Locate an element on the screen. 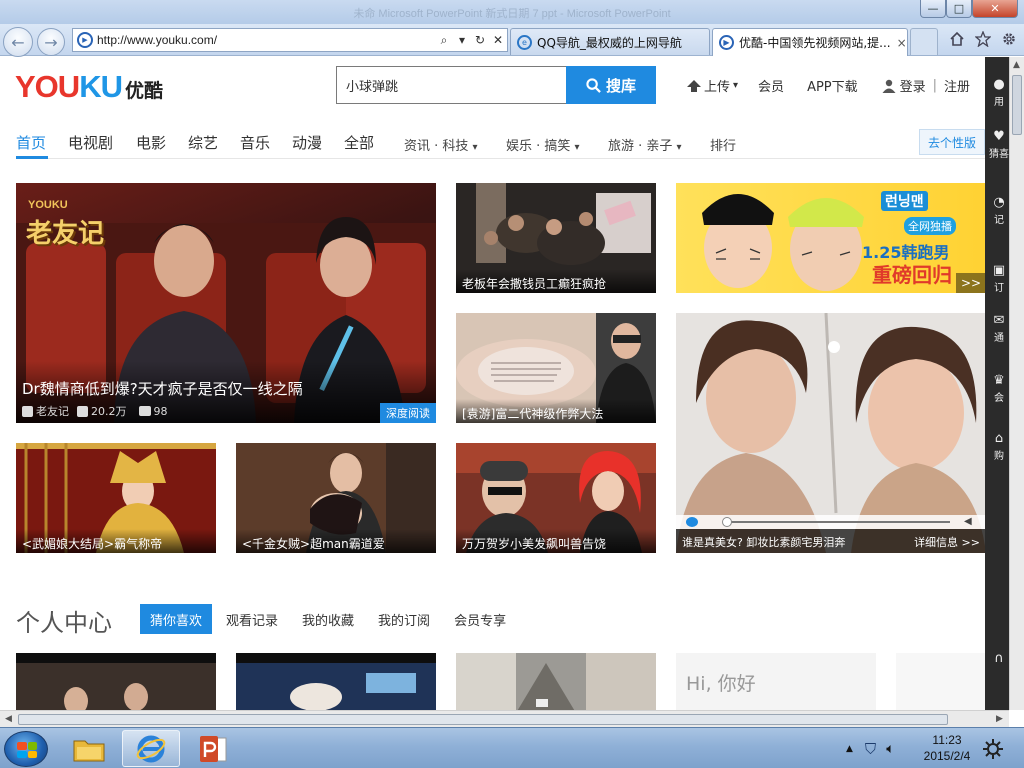 The image size is (1024, 768). back-button: ← is located at coordinates (18, 42).